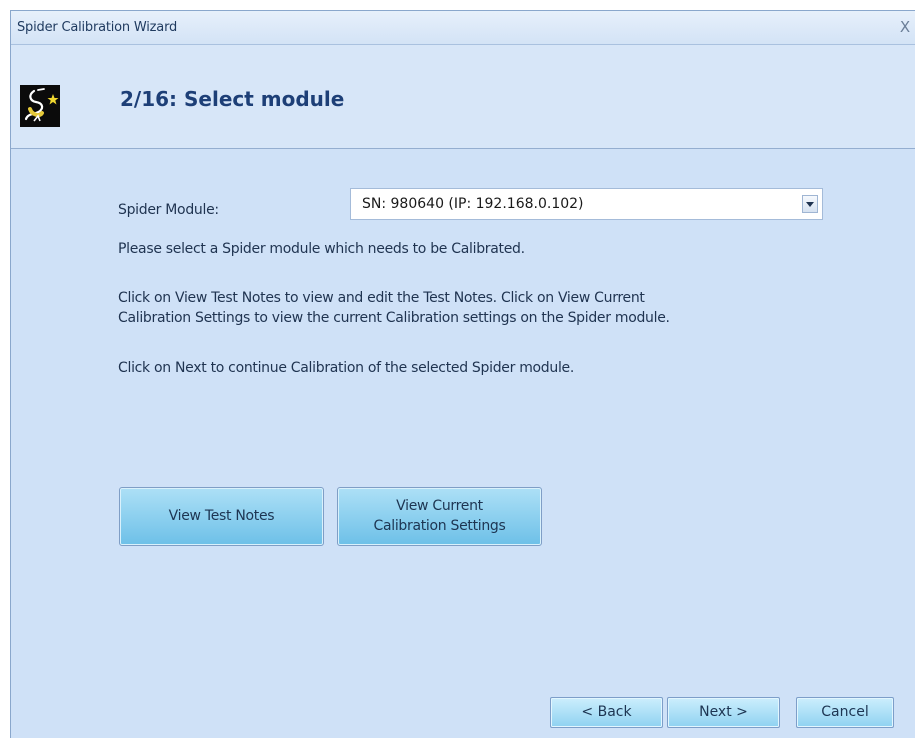  I want to click on cancel-button: Cancel, so click(845, 712).